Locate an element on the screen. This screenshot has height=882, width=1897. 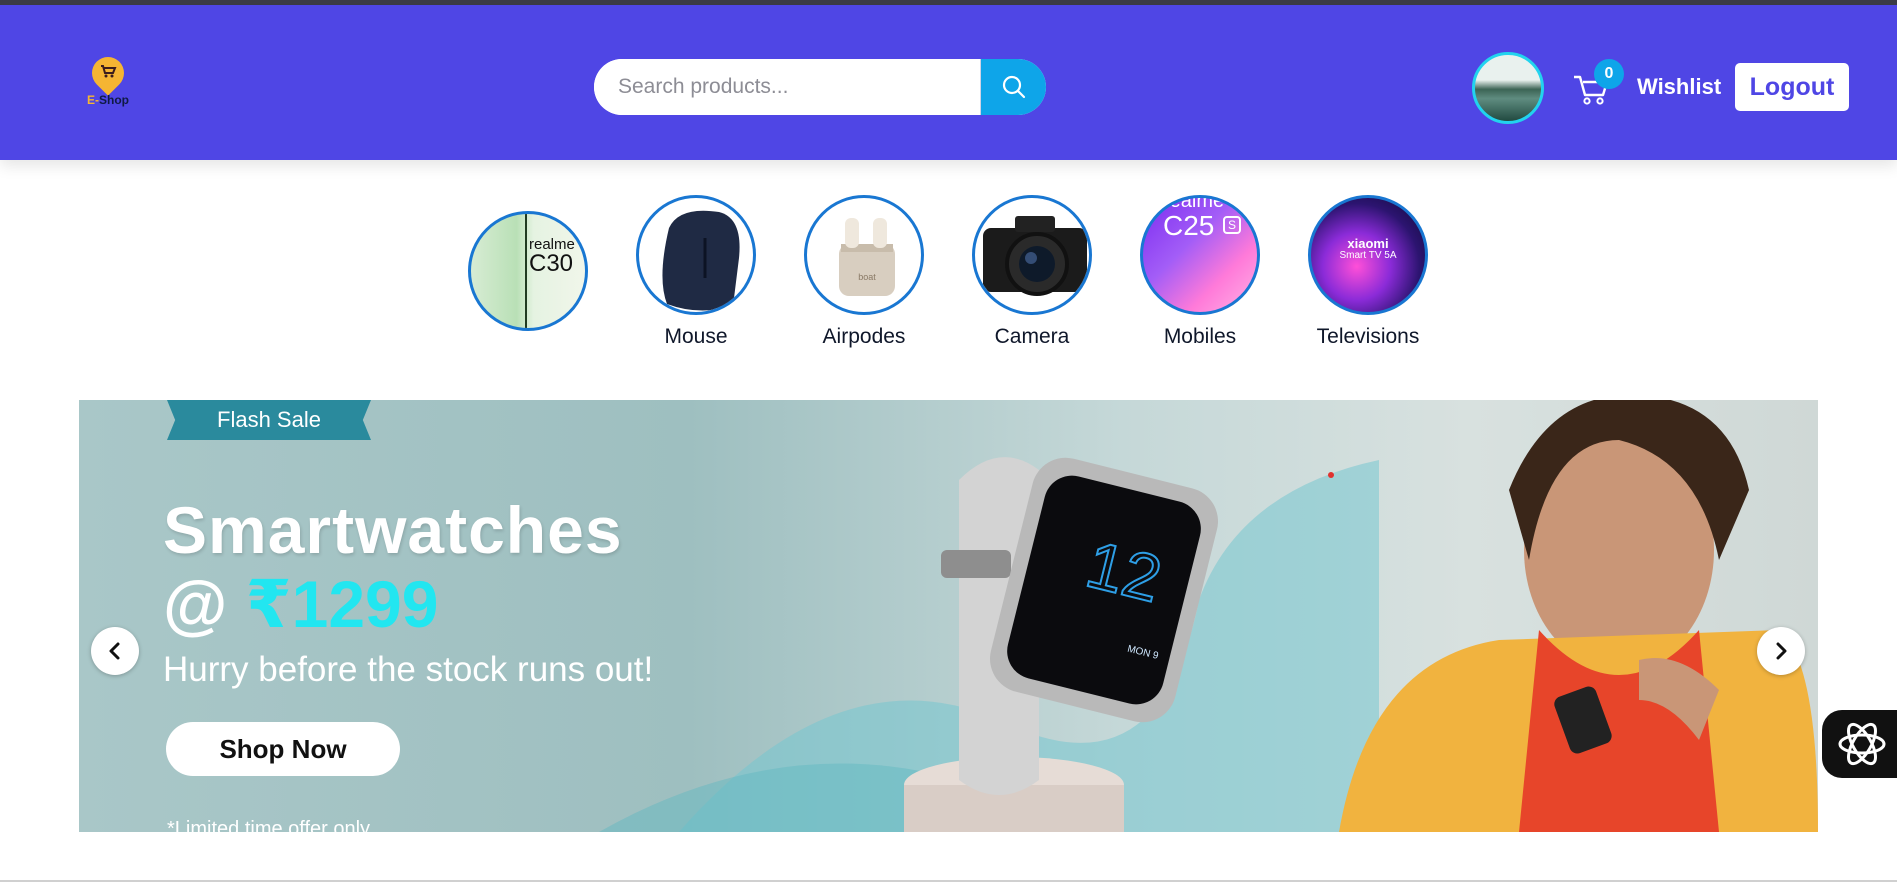
carousel-next-button is located at coordinates (1781, 651).